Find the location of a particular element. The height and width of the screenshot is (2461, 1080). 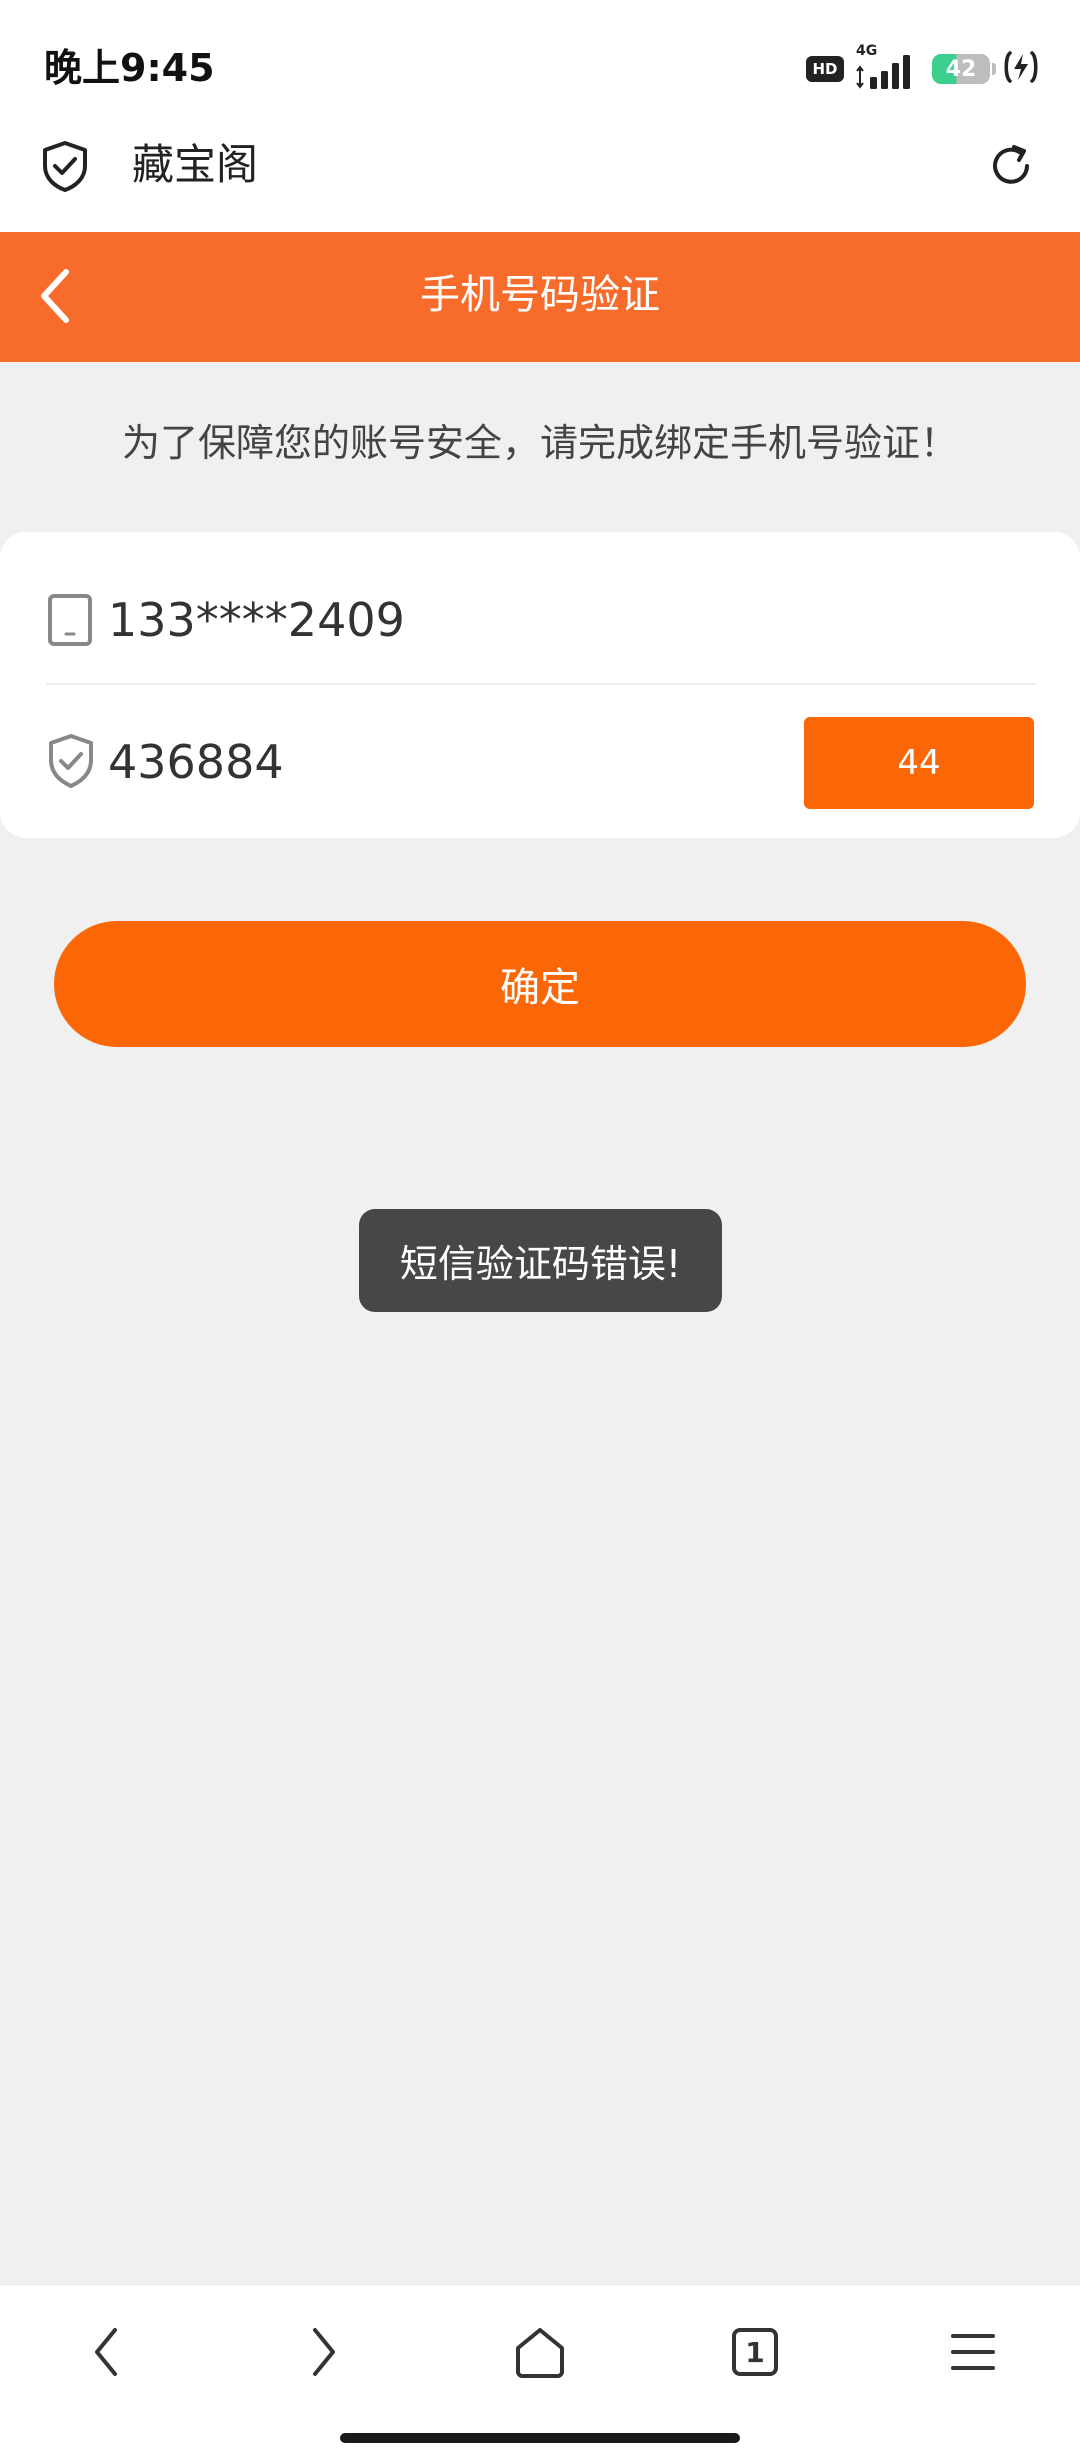

form-divider is located at coordinates (541, 684).